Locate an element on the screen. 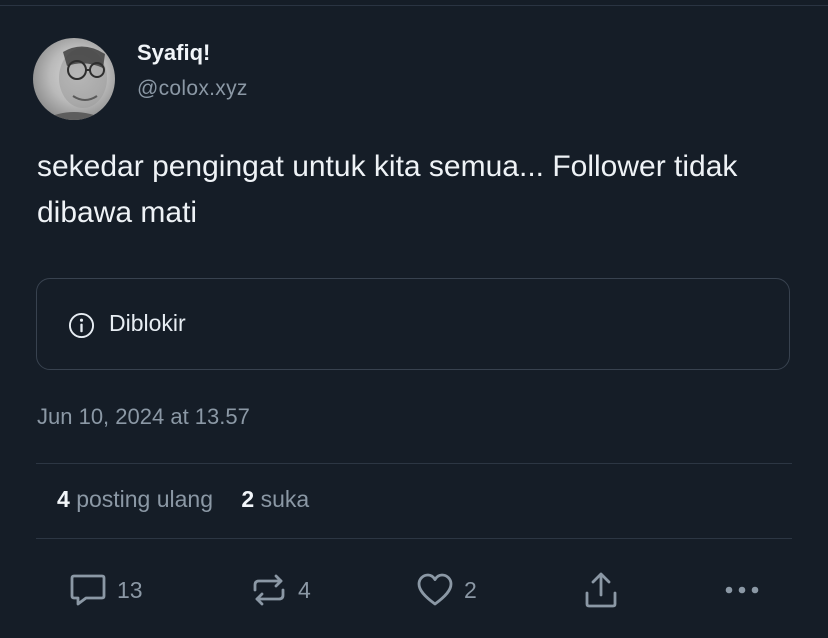  top-divider is located at coordinates (414, 5).